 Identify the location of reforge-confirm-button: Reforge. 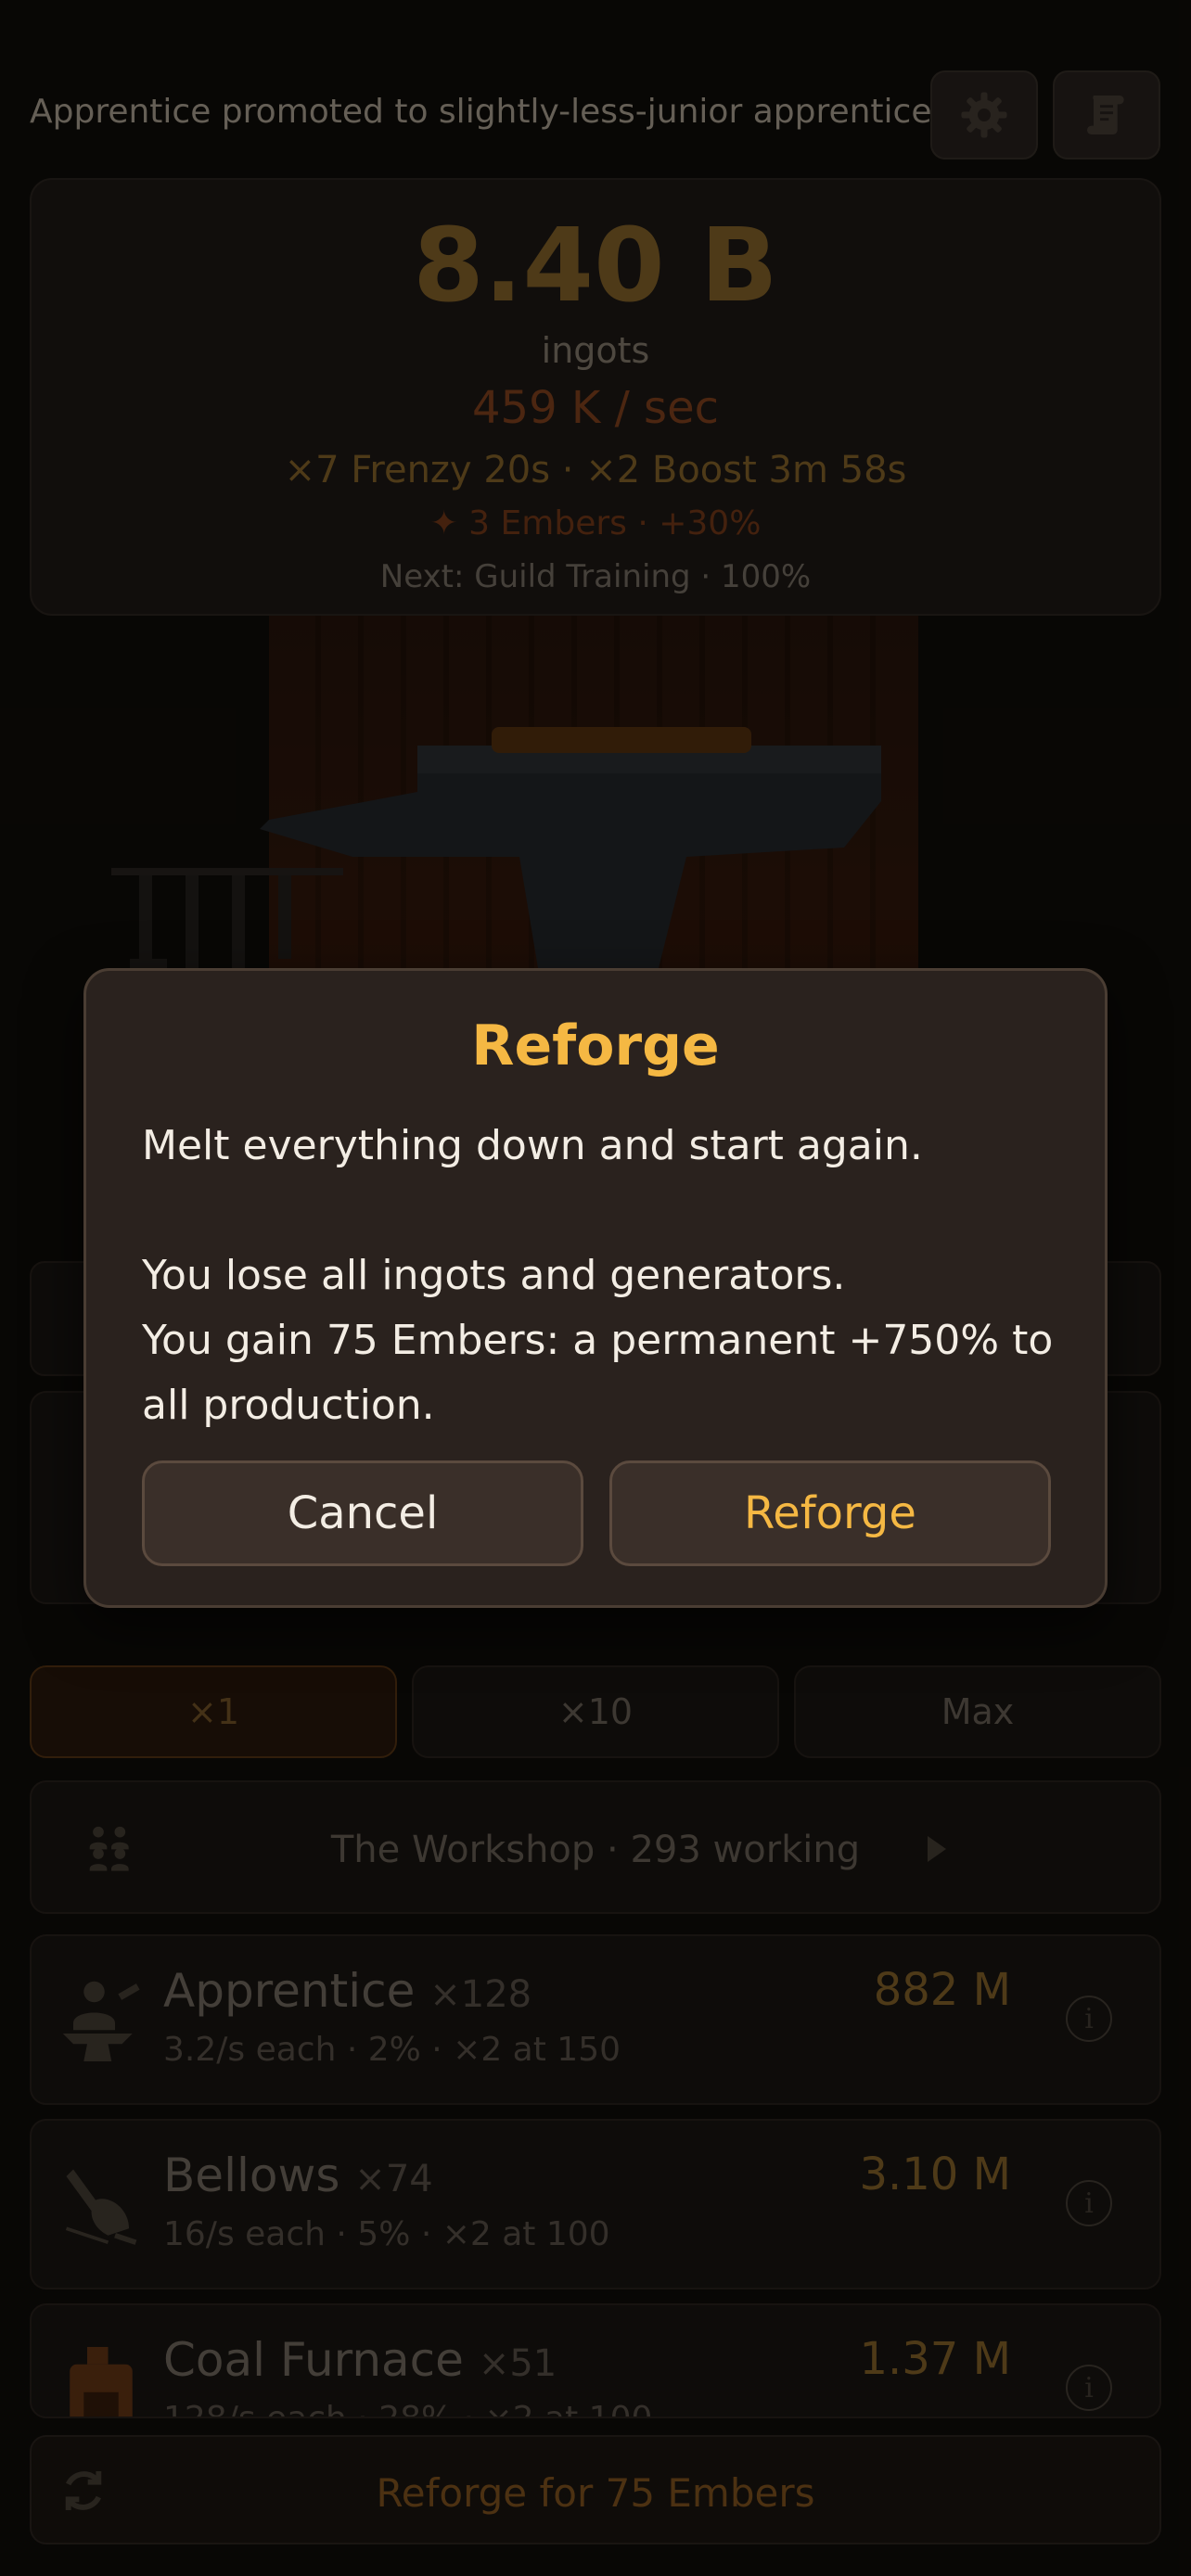
(830, 1513).